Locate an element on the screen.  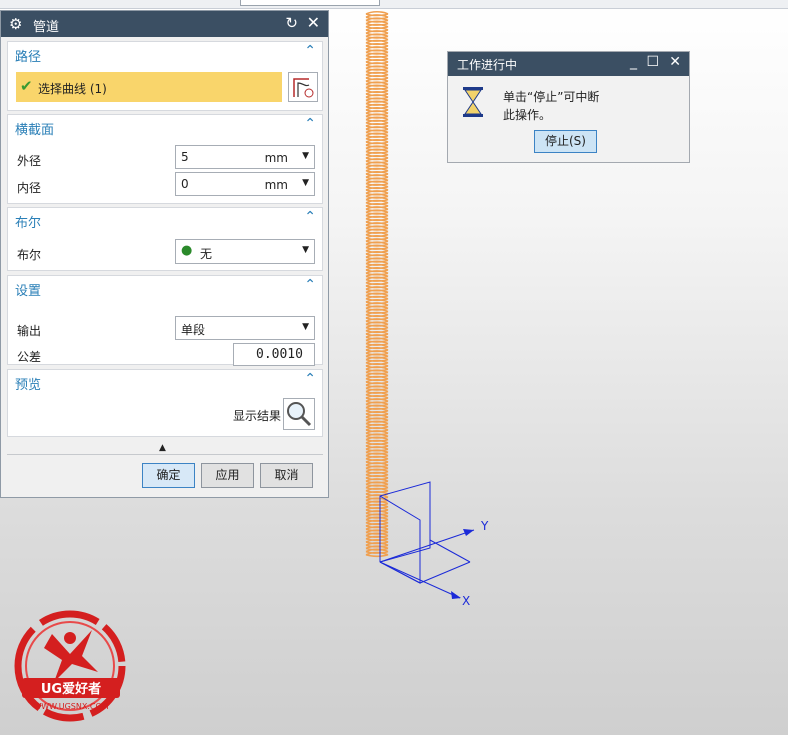
tolerance-field: 0.0010 is located at coordinates (274, 354).